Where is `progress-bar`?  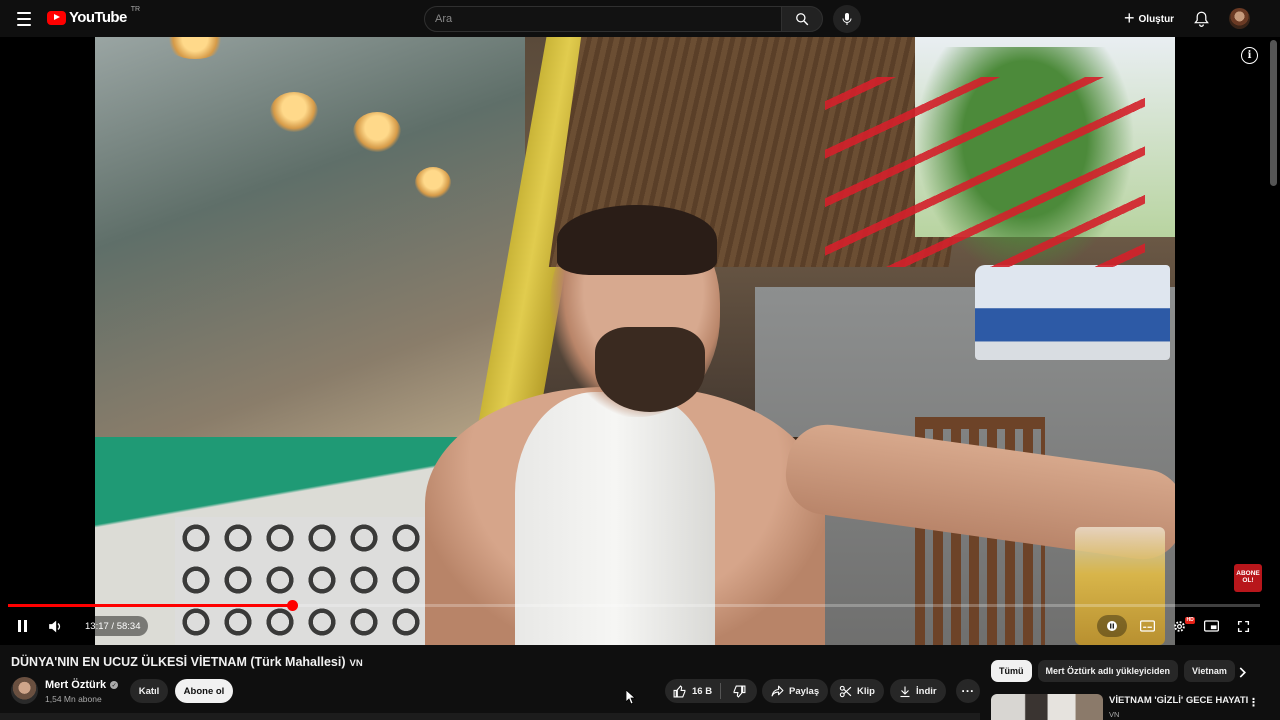 progress-bar is located at coordinates (634, 605).